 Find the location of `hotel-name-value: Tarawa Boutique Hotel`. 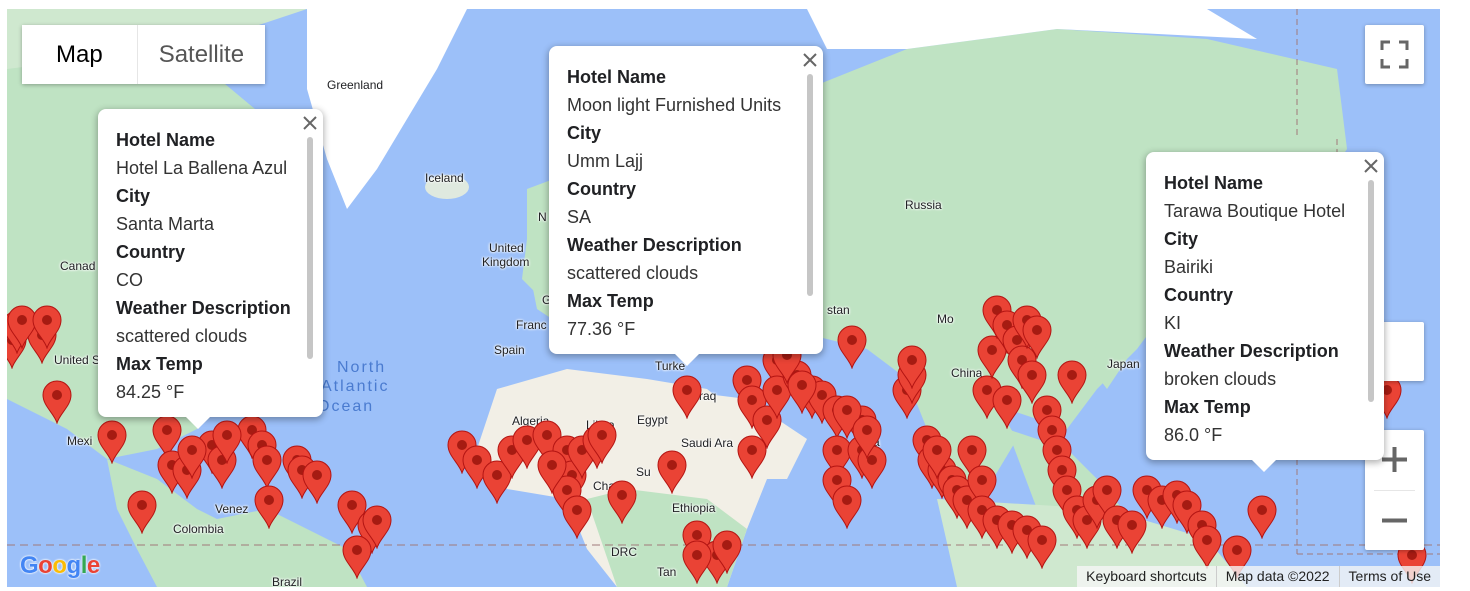

hotel-name-value: Tarawa Boutique Hotel is located at coordinates (1255, 211).